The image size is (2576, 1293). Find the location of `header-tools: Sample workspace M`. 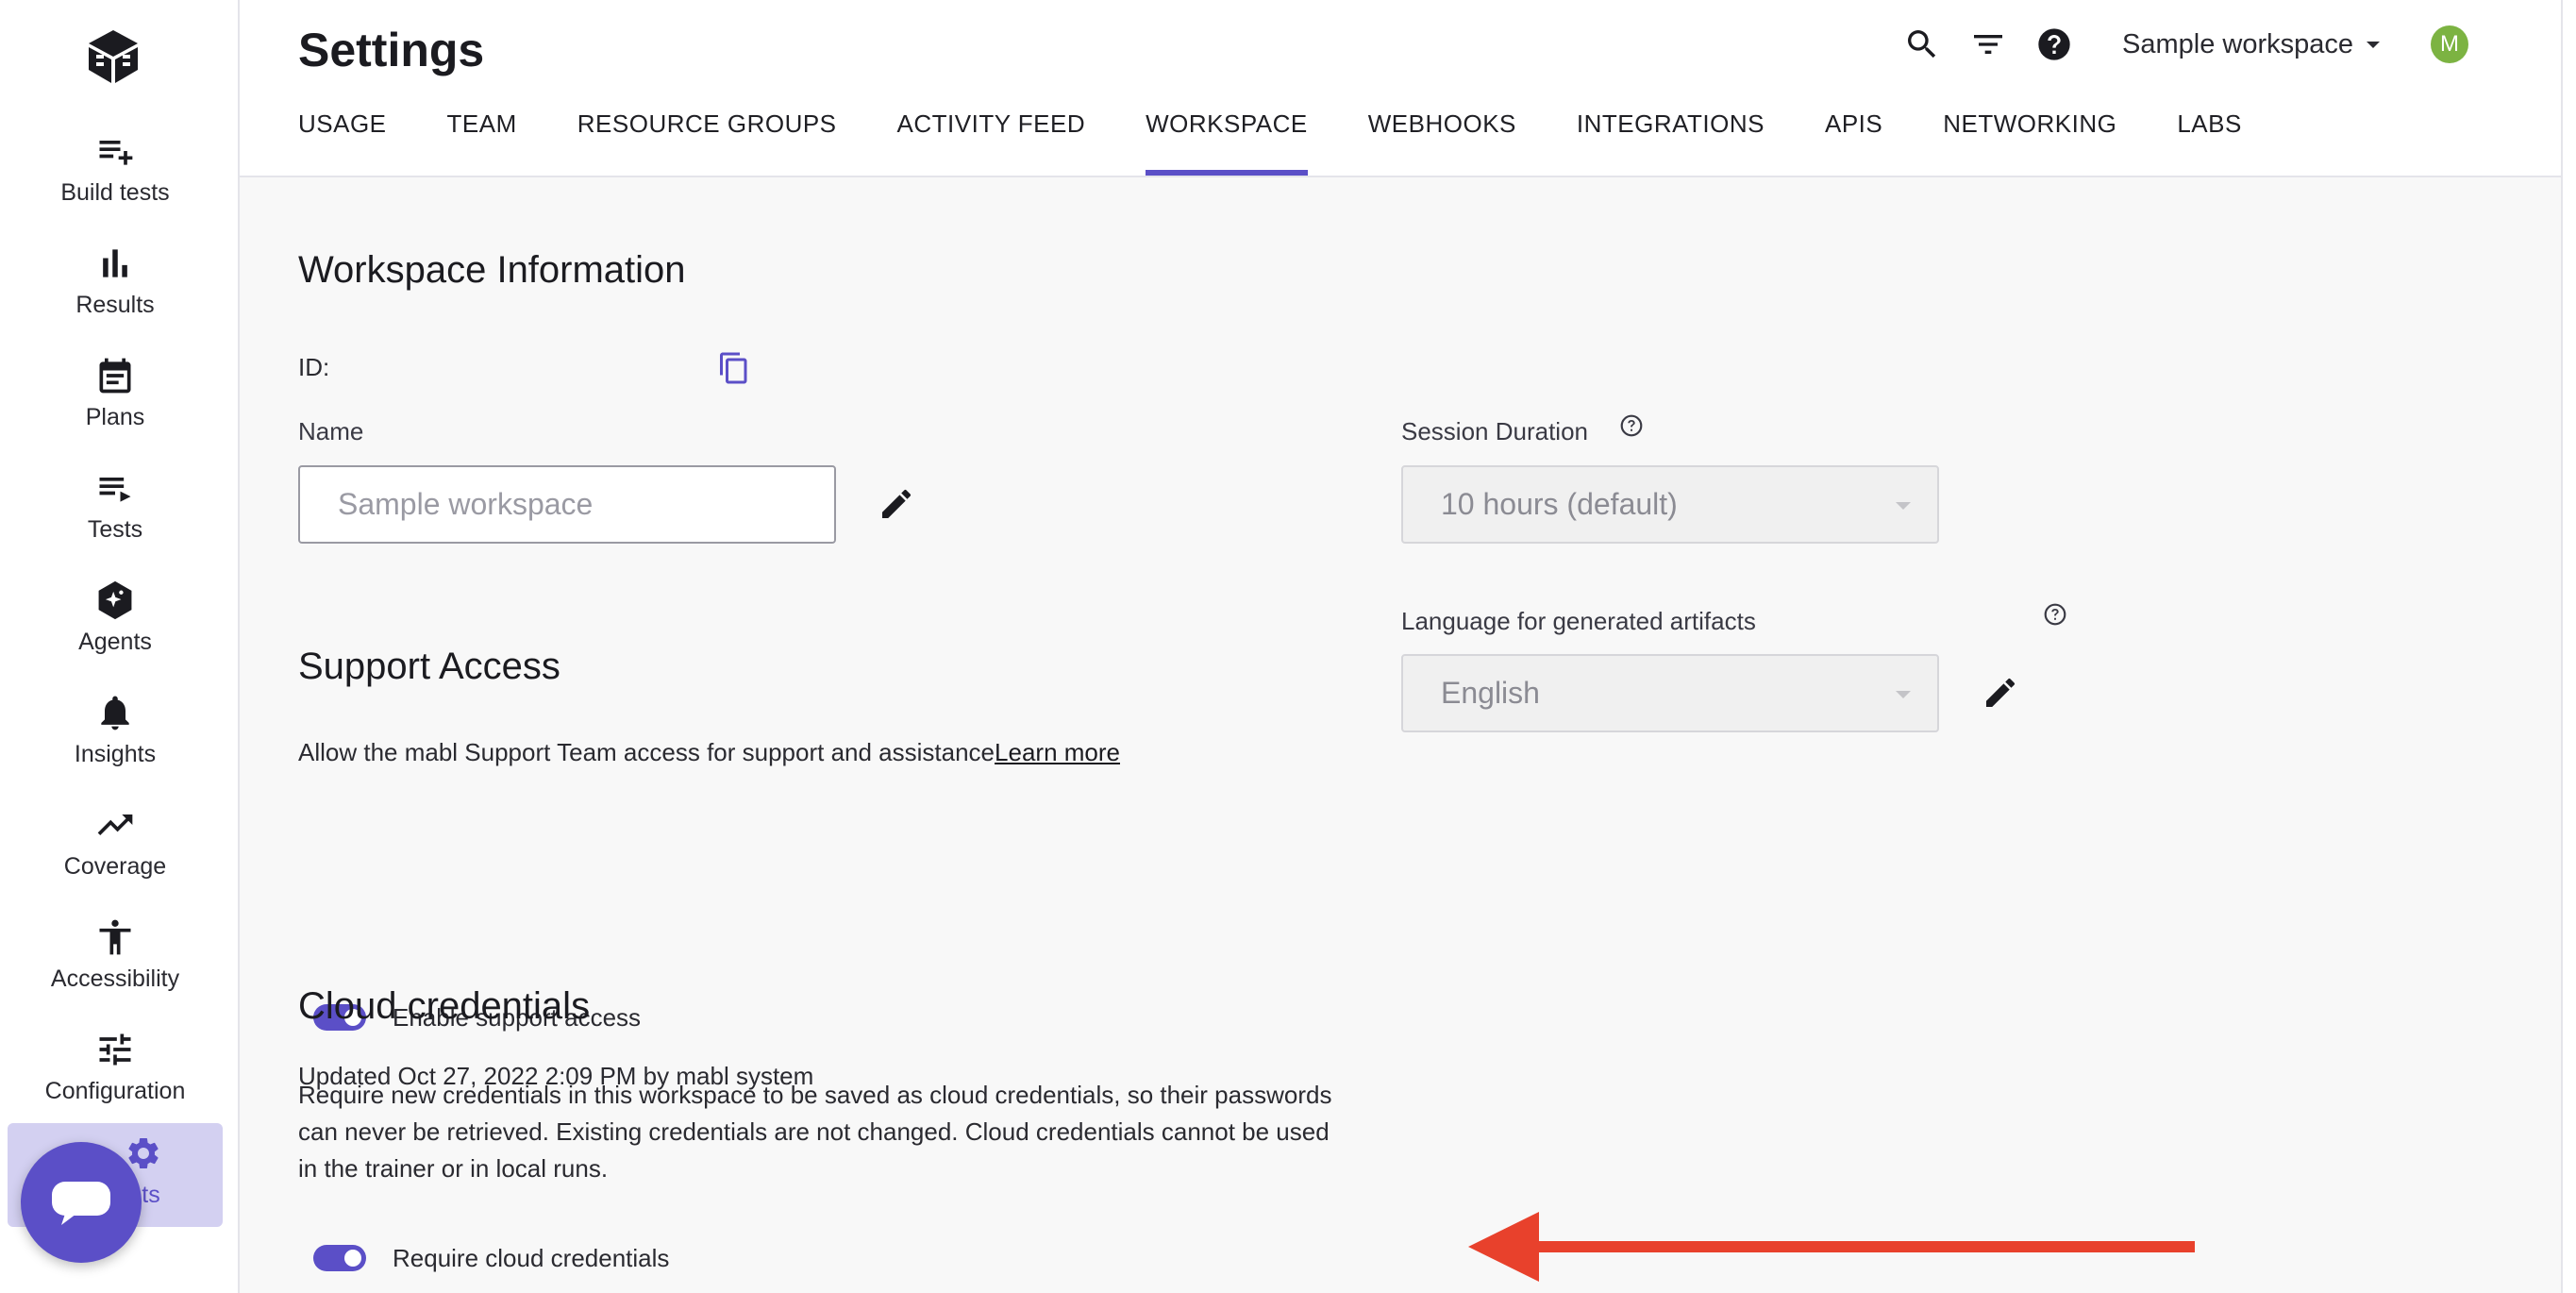

header-tools: Sample workspace M is located at coordinates (2172, 44).